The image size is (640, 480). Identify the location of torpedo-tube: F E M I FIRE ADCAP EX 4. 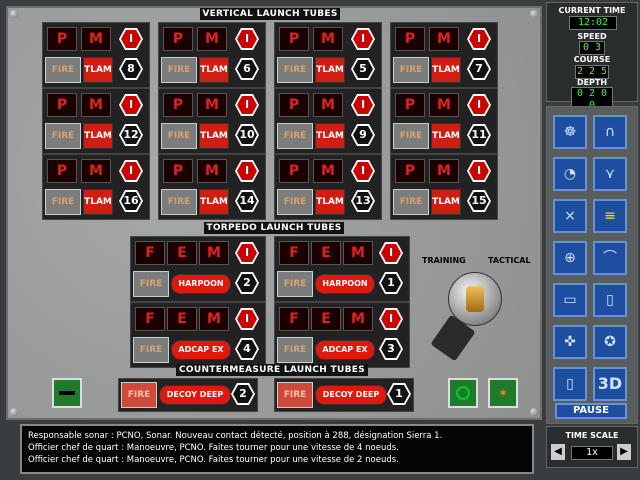
(198, 335).